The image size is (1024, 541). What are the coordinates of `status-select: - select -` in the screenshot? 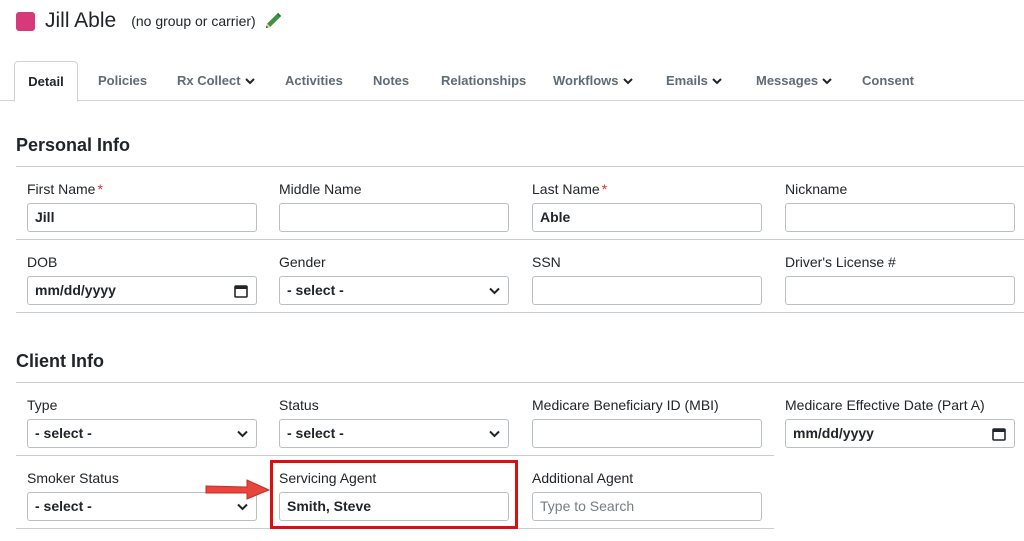 It's located at (394, 433).